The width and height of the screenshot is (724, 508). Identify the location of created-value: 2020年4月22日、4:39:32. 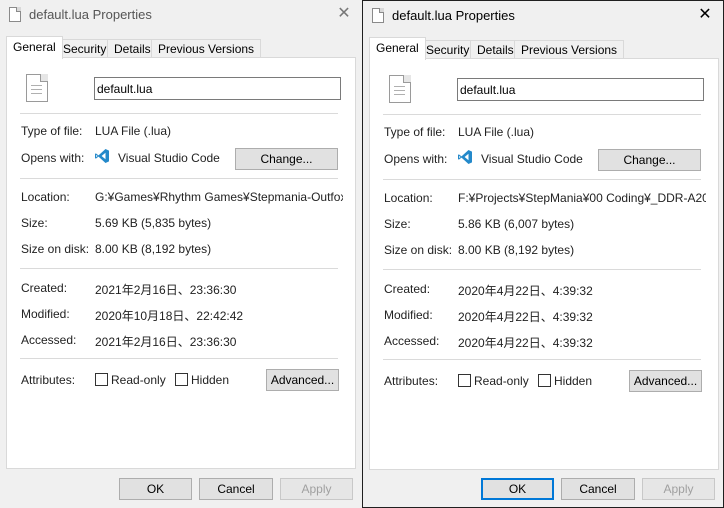
(525, 291).